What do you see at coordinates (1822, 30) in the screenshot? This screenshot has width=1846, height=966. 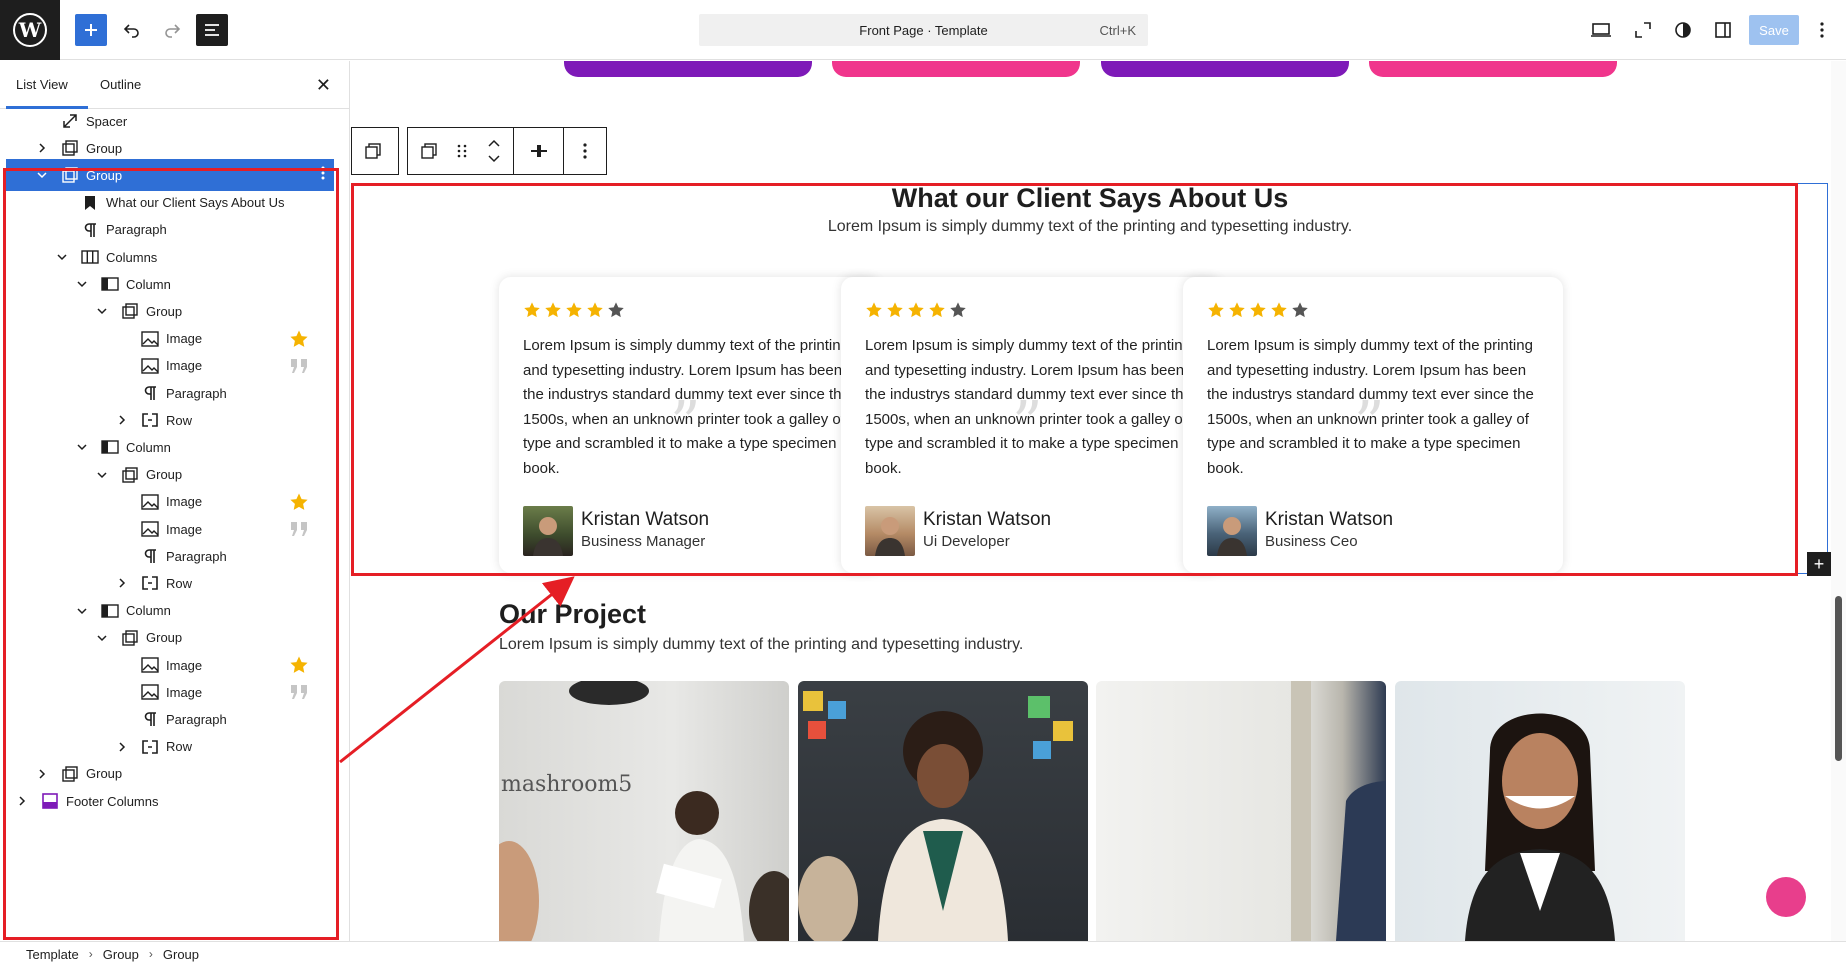 I see `more-options-icon` at bounding box center [1822, 30].